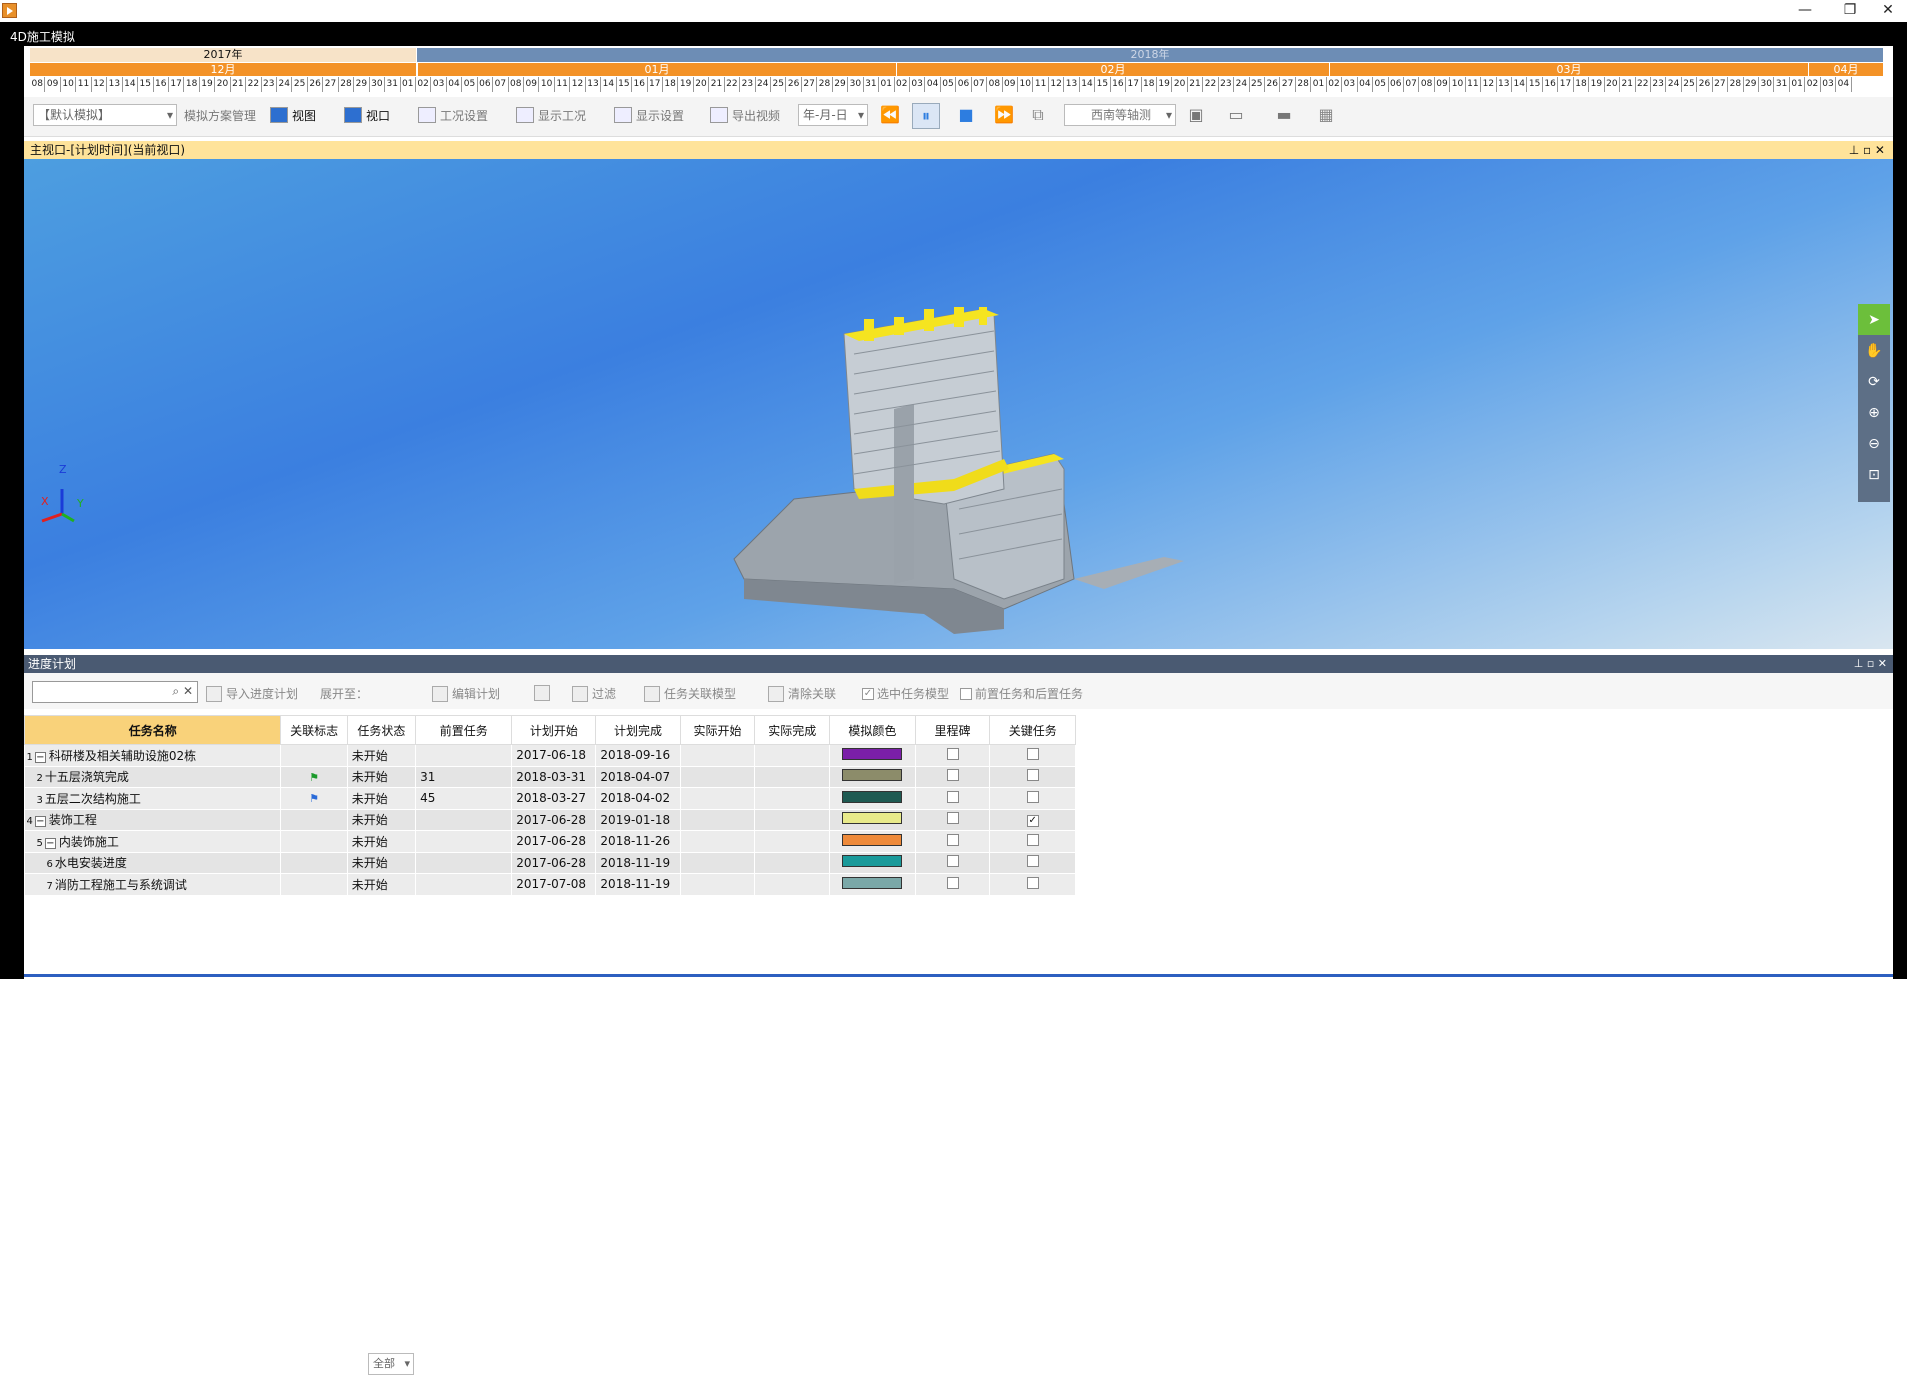 The image size is (1907, 1375). What do you see at coordinates (872, 730) in the screenshot?
I see `column-header: 模拟颜色` at bounding box center [872, 730].